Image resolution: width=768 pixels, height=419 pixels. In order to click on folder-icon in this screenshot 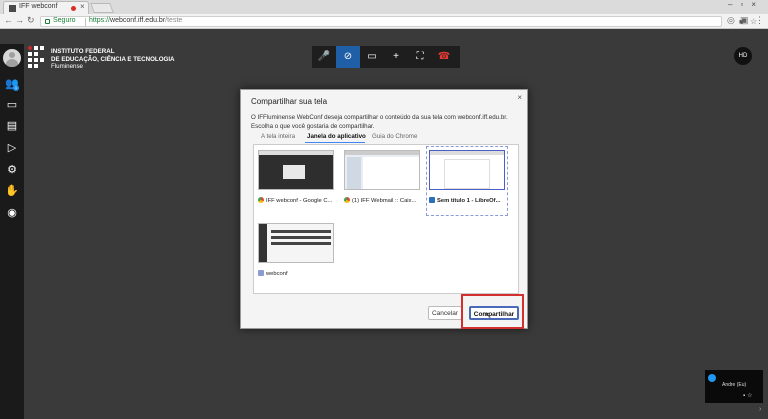, I will do `click(261, 273)`.